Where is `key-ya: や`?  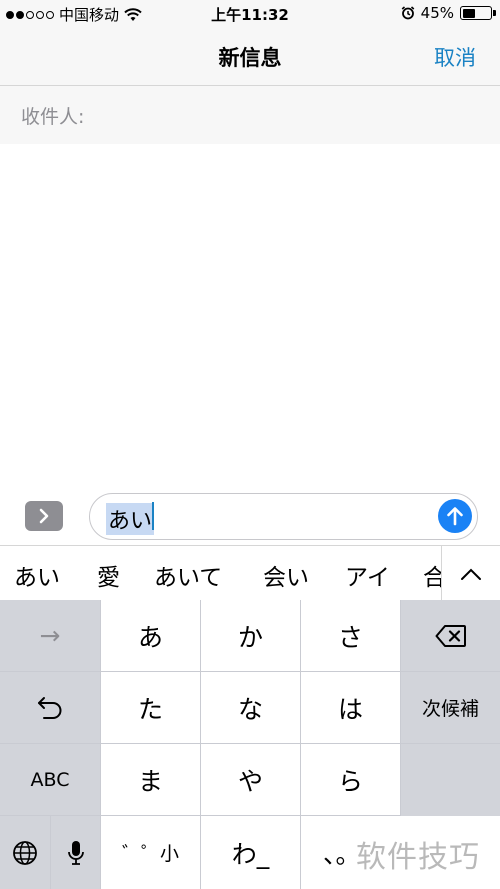 key-ya: や is located at coordinates (250, 779).